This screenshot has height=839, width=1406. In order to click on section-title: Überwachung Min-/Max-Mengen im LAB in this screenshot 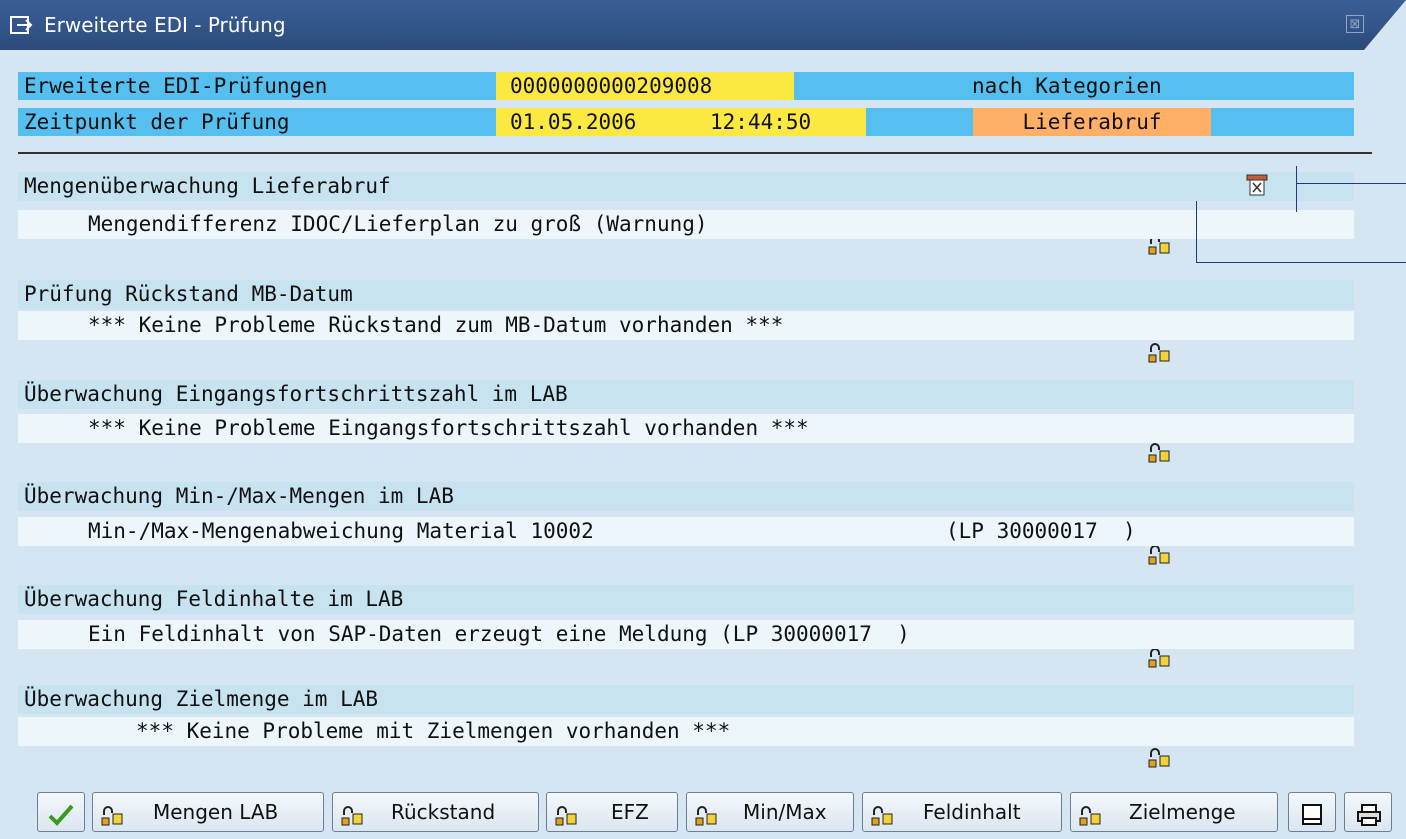, I will do `click(239, 496)`.